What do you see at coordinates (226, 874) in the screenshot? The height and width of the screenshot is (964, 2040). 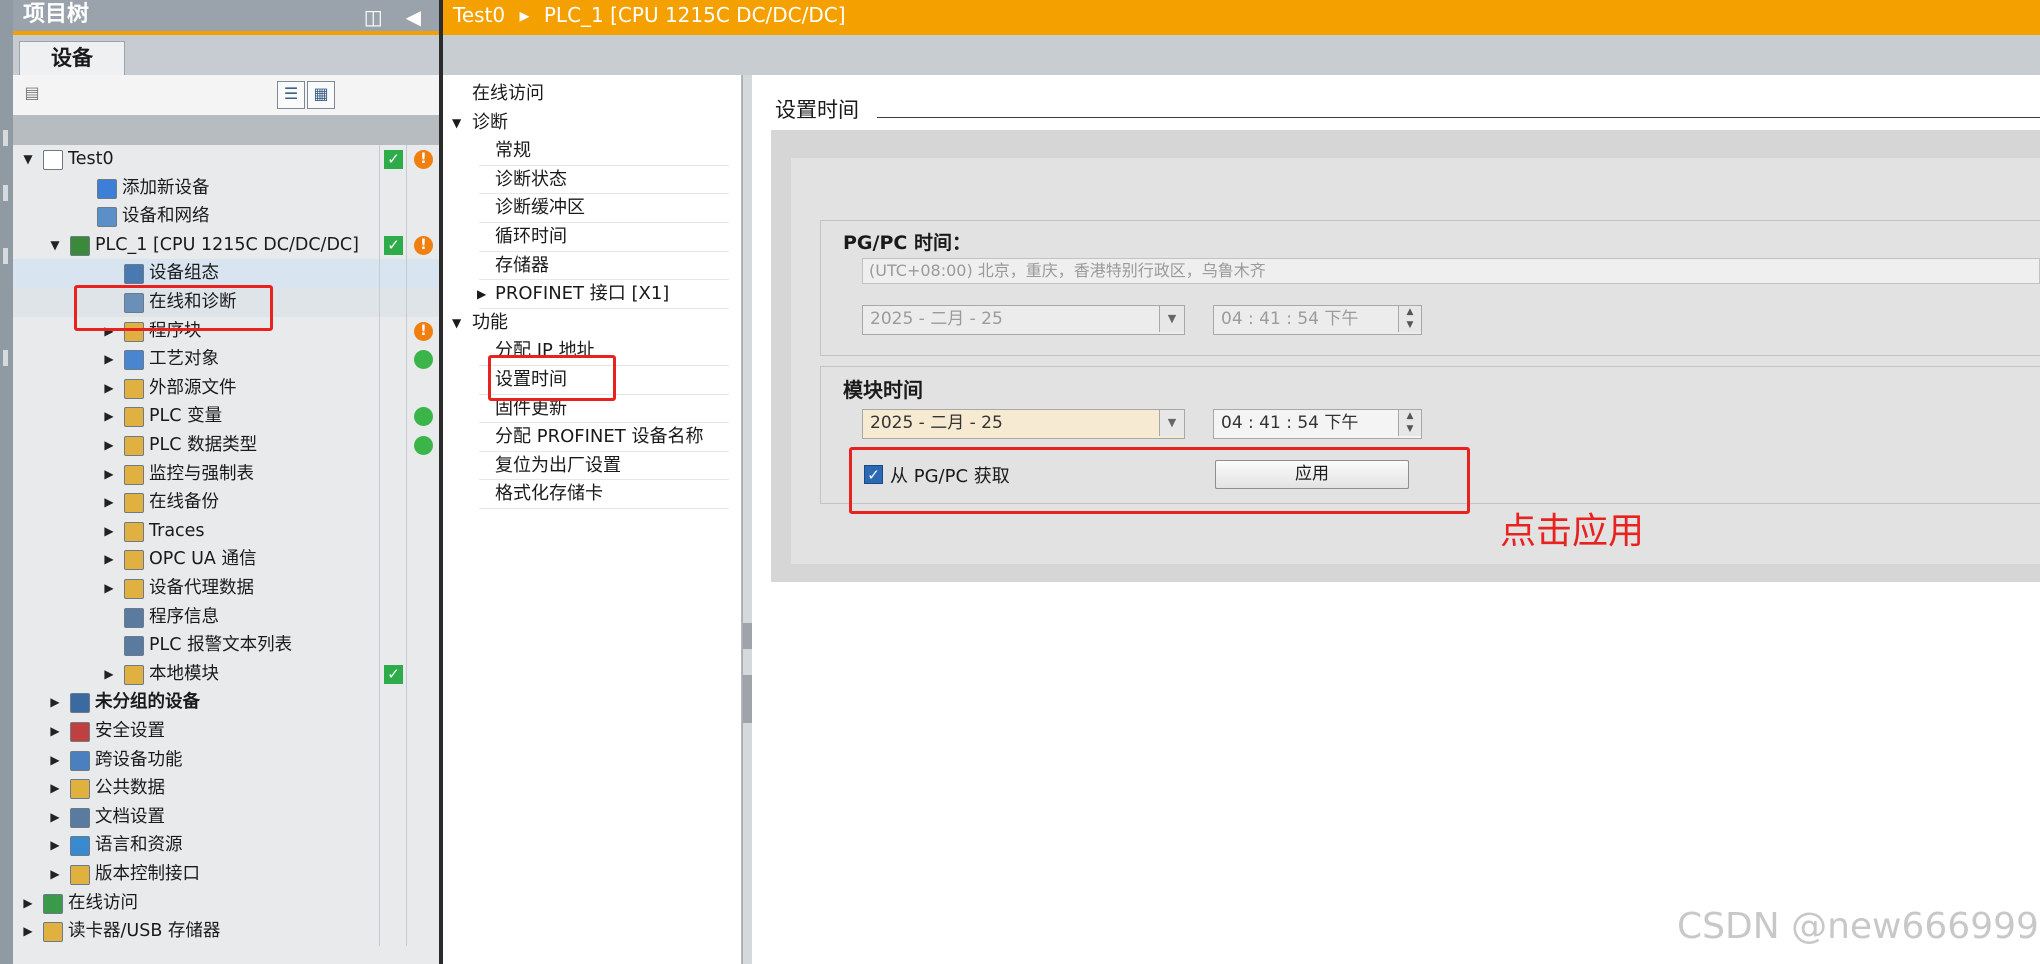 I see `tree-item: ▶ 版本控制接口` at bounding box center [226, 874].